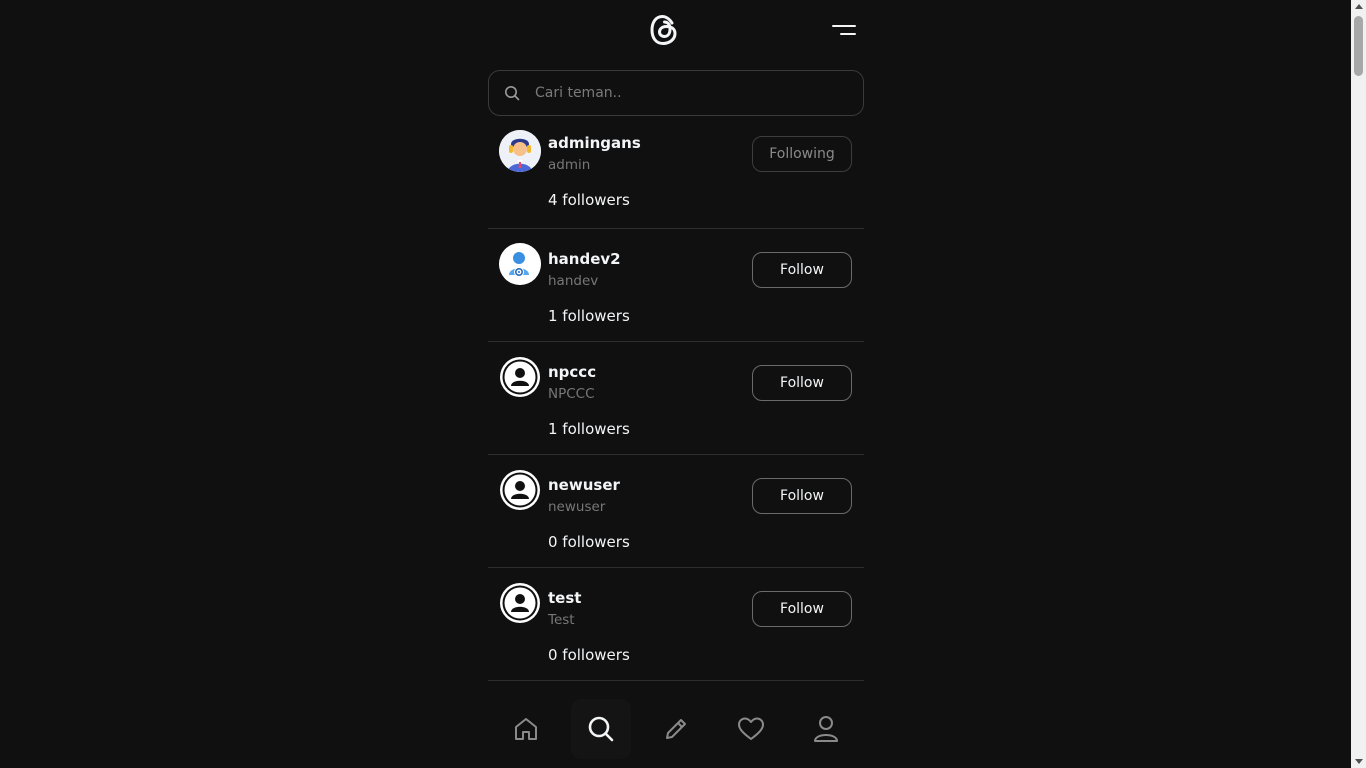 This screenshot has width=1366, height=768. What do you see at coordinates (584, 259) in the screenshot?
I see `username: handev2` at bounding box center [584, 259].